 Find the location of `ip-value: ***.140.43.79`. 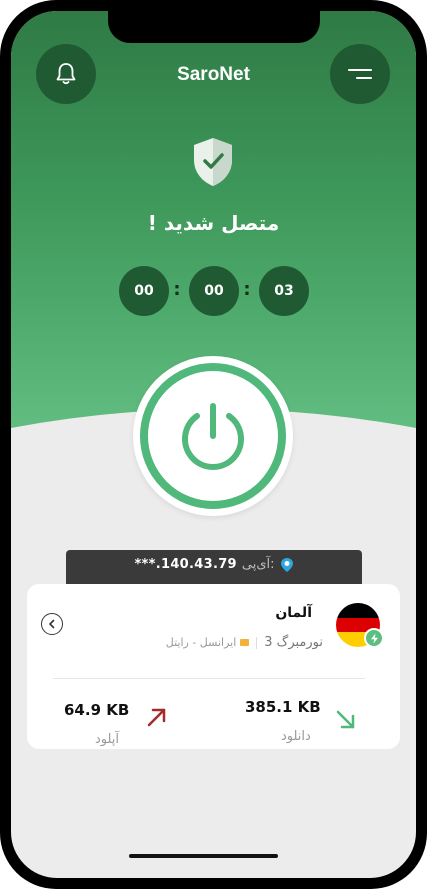

ip-value: ***.140.43.79 is located at coordinates (185, 564).